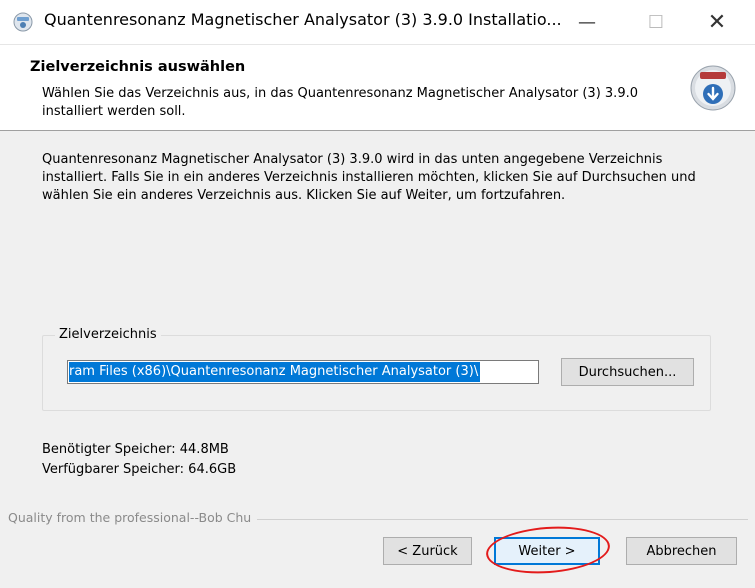  Describe the element at coordinates (108, 334) in the screenshot. I see `destination-group-label: Zielverzeichnis` at that location.